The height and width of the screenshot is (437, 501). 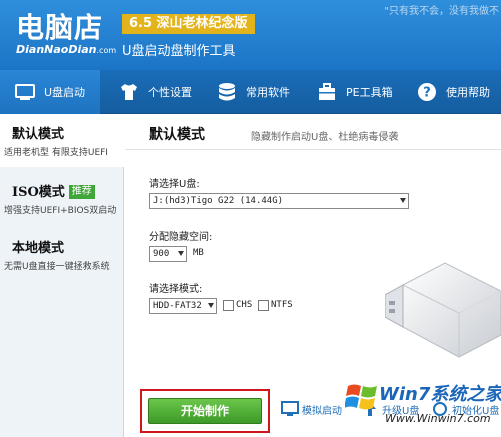 What do you see at coordinates (176, 289) in the screenshot?
I see `mode-select-label: 请选择模式:` at bounding box center [176, 289].